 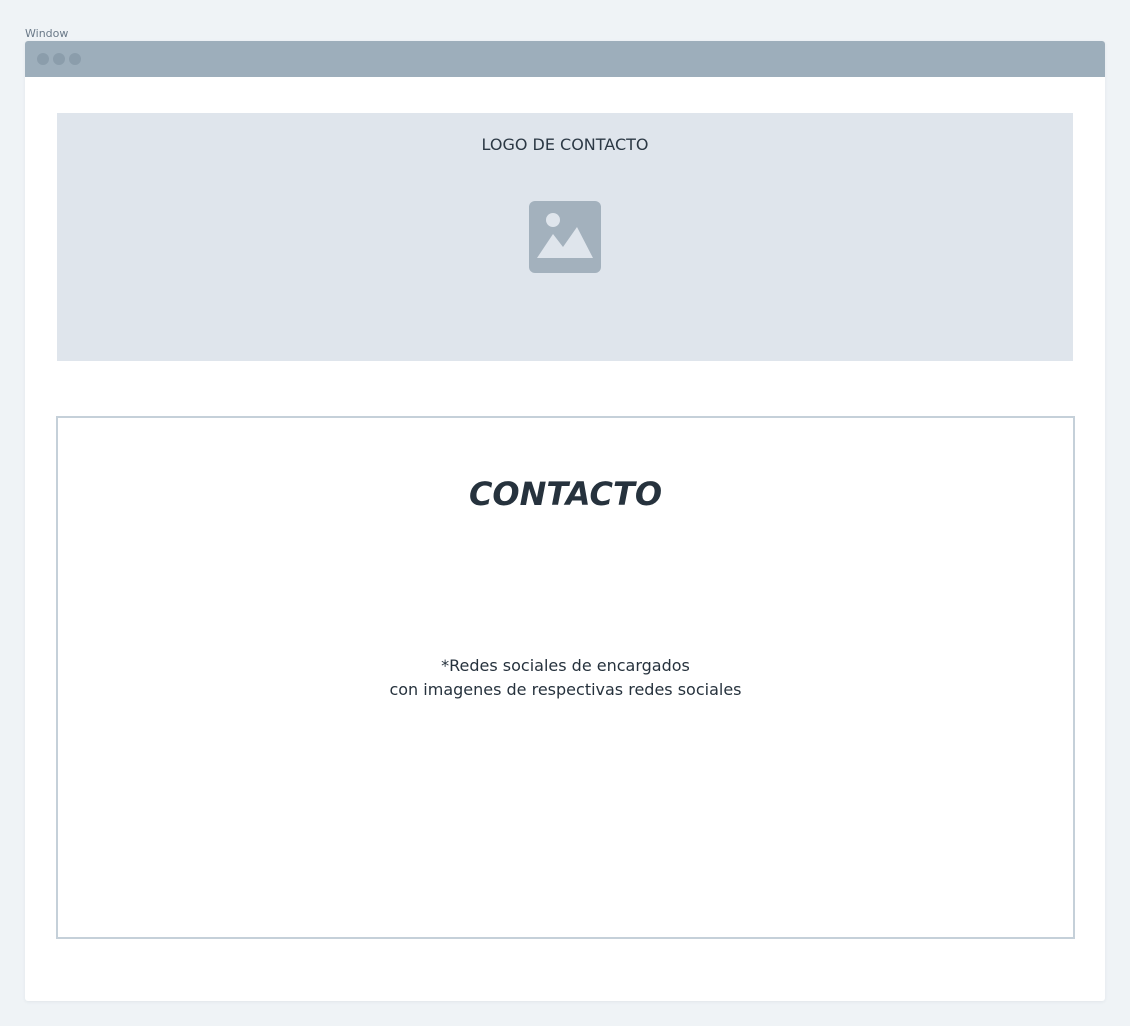 I want to click on window-caption: Window, so click(x=47, y=33).